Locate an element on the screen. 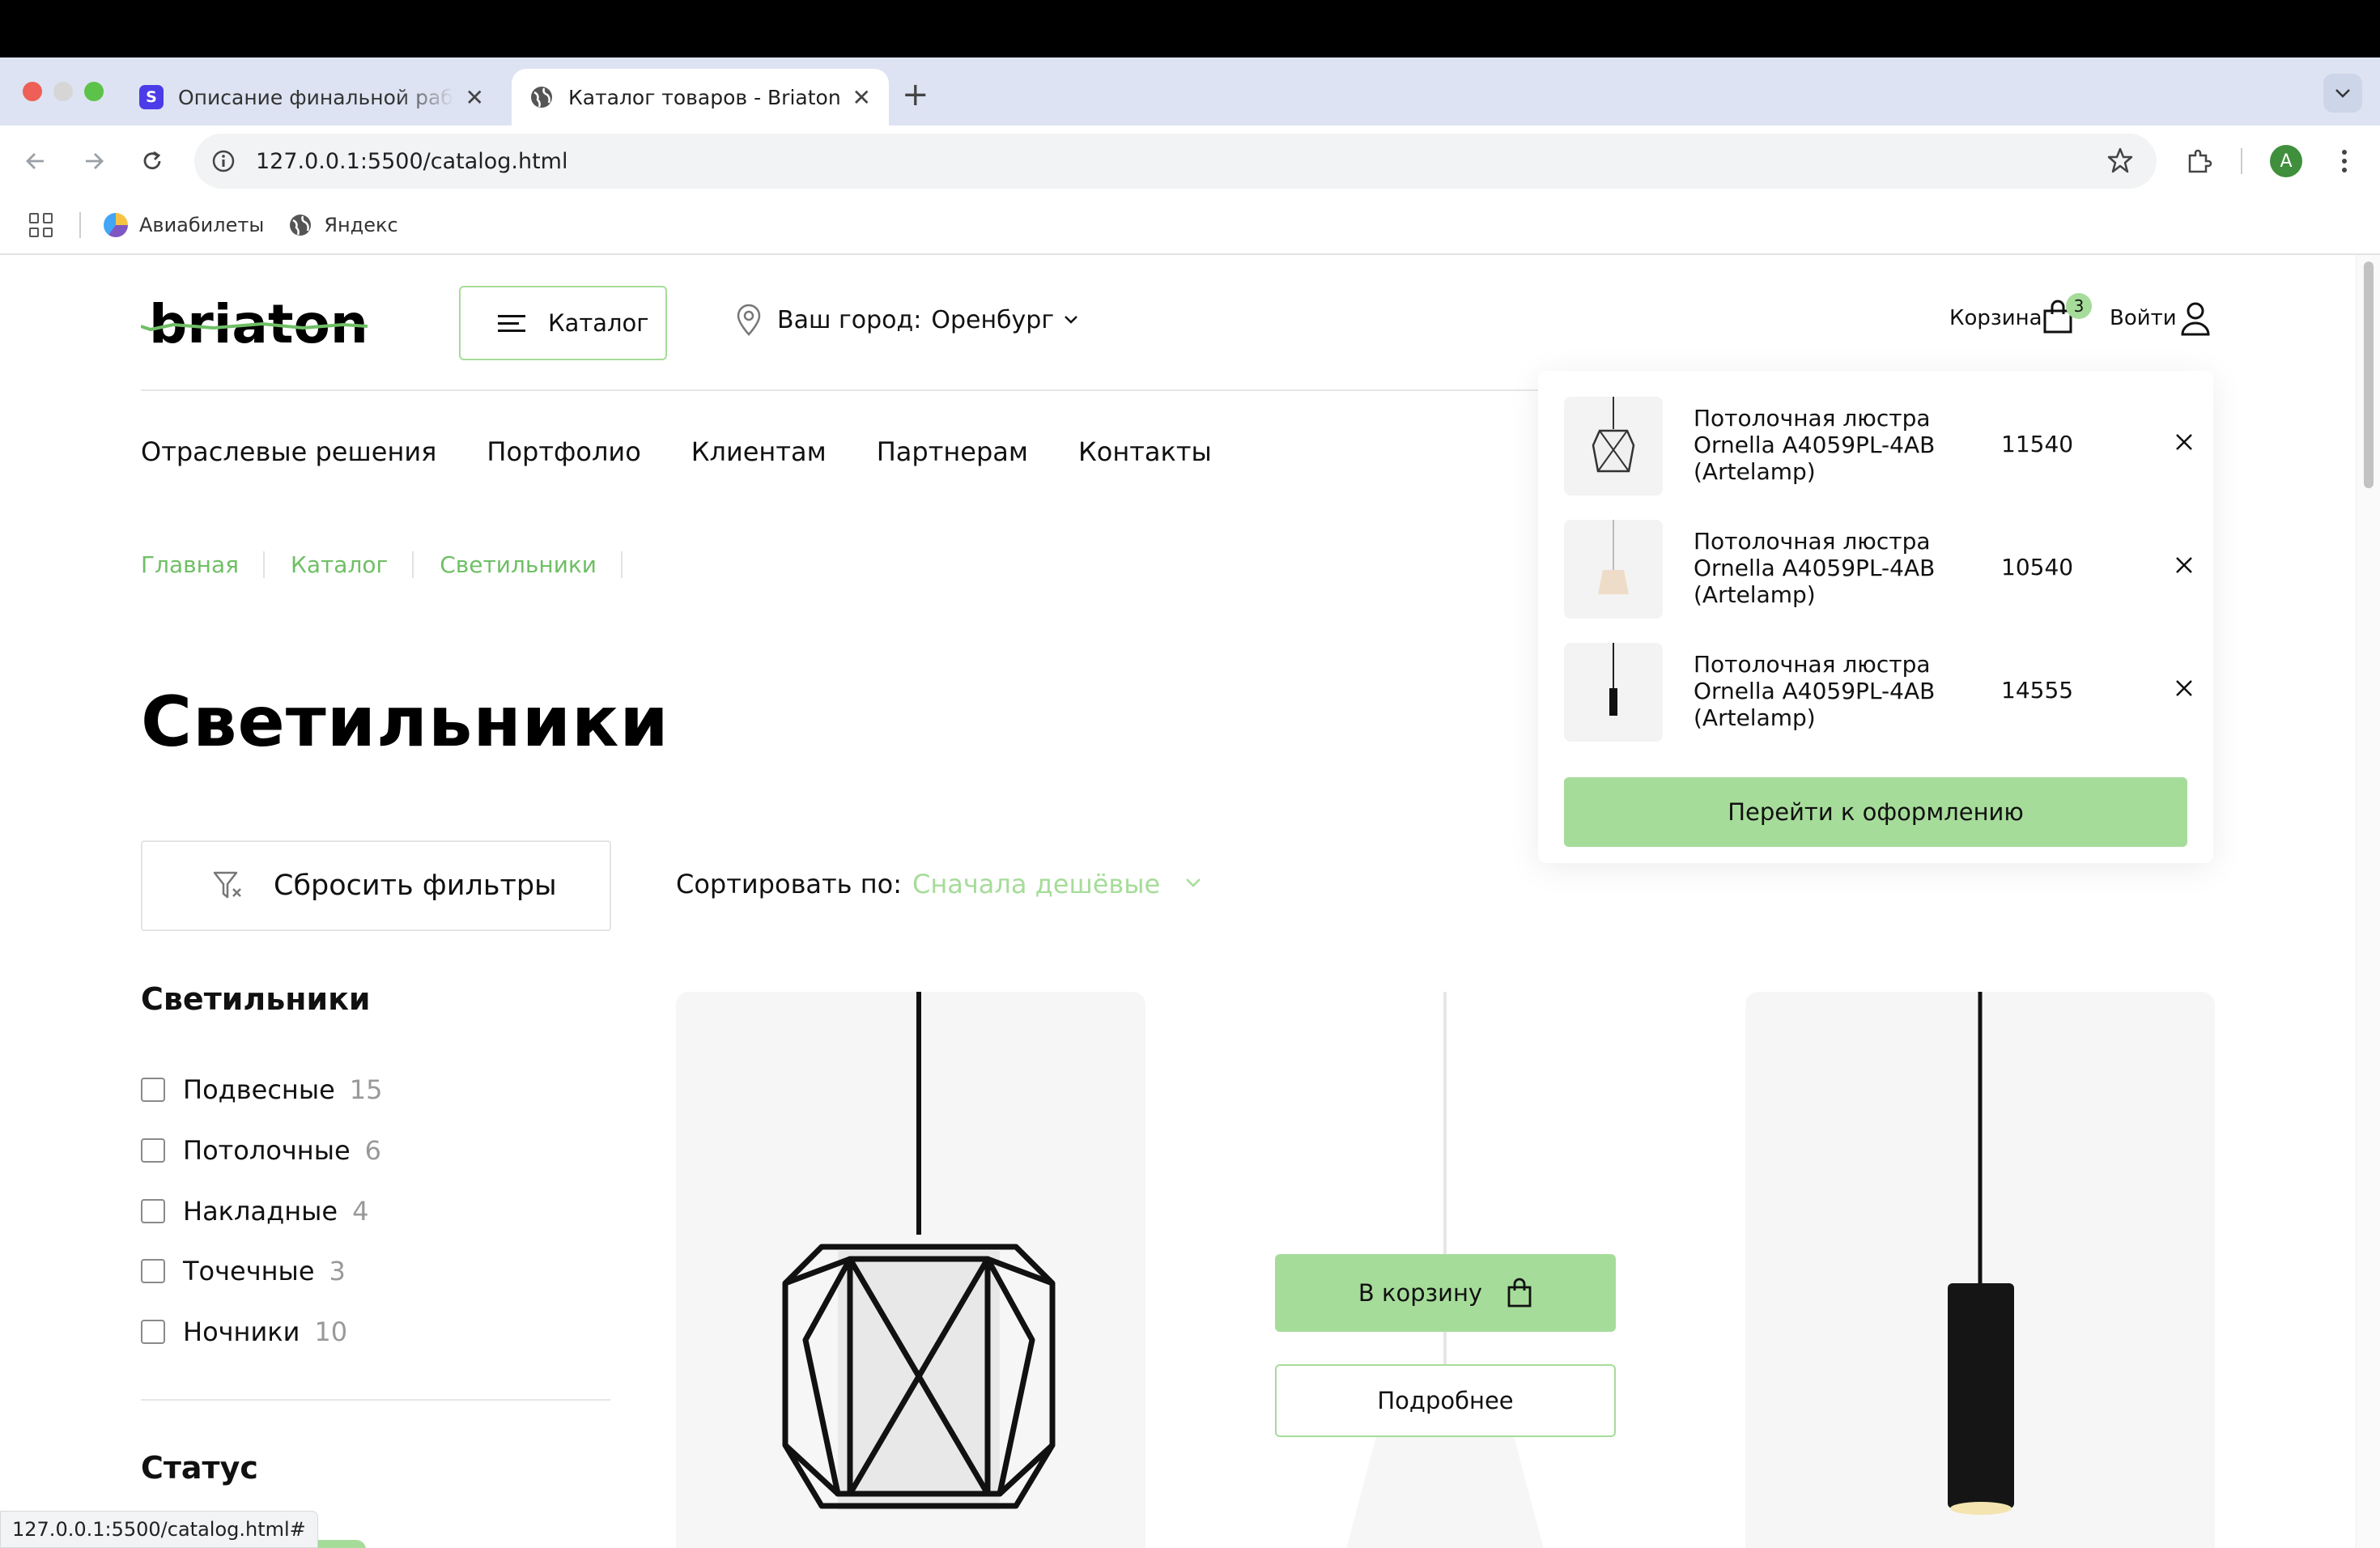 Image resolution: width=2380 pixels, height=1548 pixels. reset-filters-button: Сбросить фильтры is located at coordinates (376, 886).